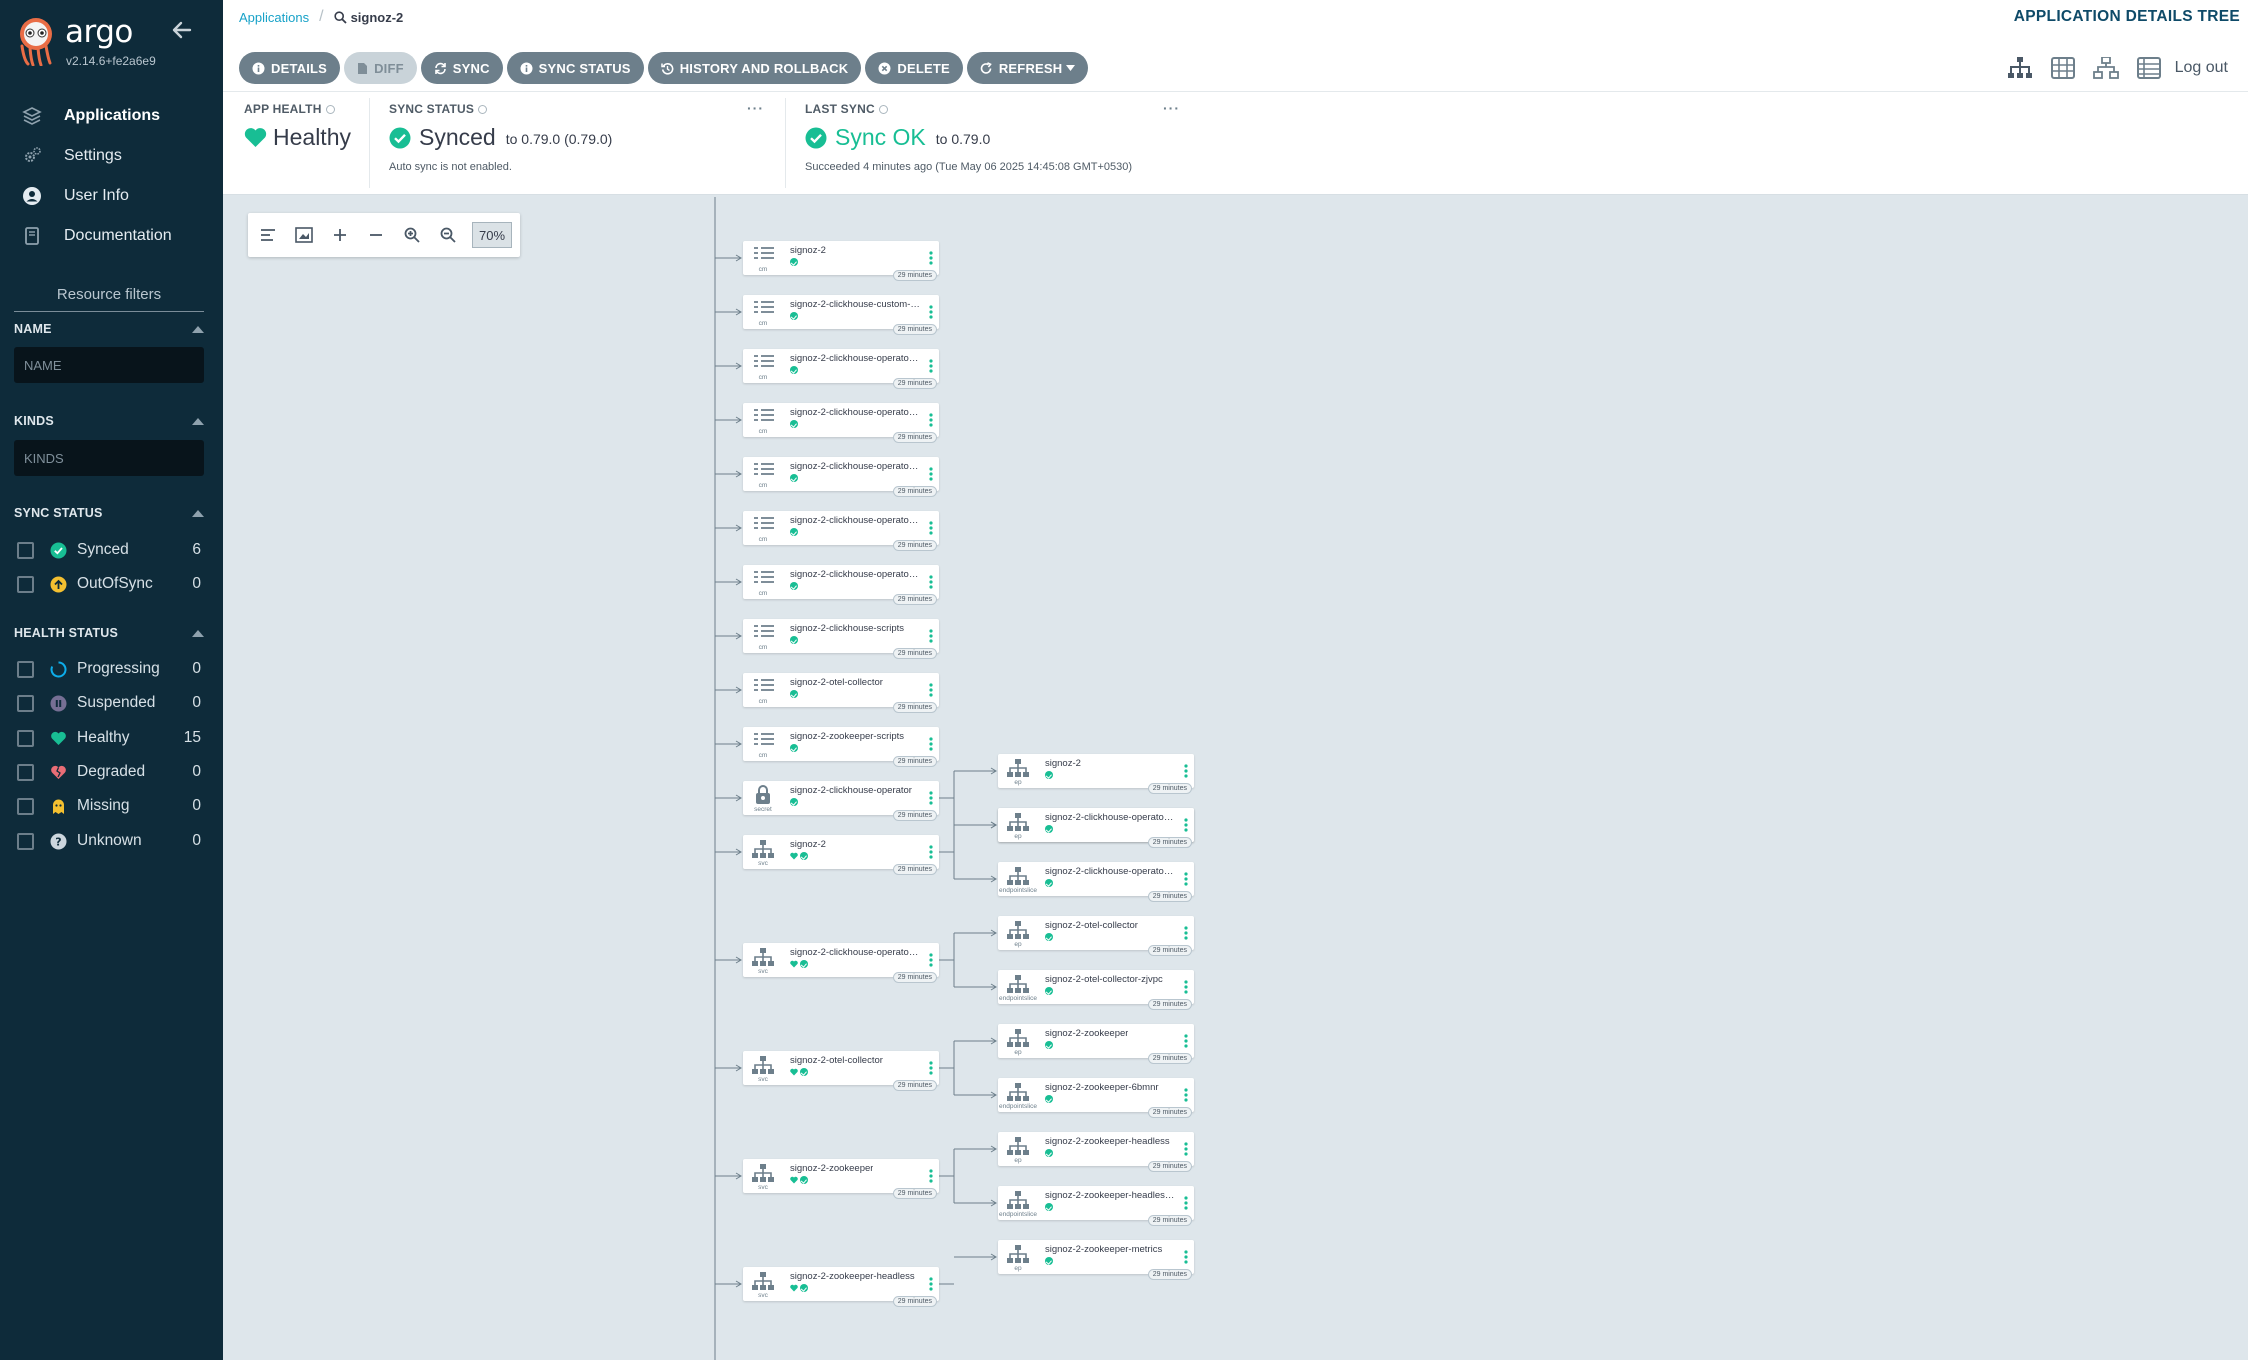 Image resolution: width=2248 pixels, height=1360 pixels. Describe the element at coordinates (448, 235) in the screenshot. I see `zoom-out-icon` at that location.